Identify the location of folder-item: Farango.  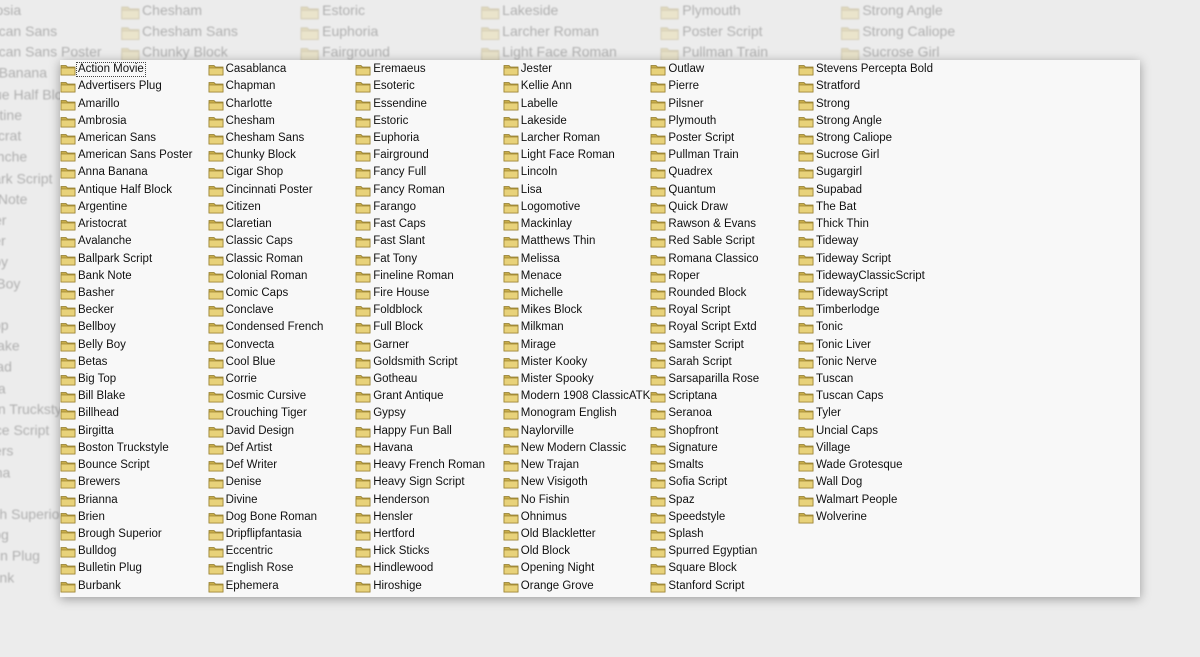
(428, 207).